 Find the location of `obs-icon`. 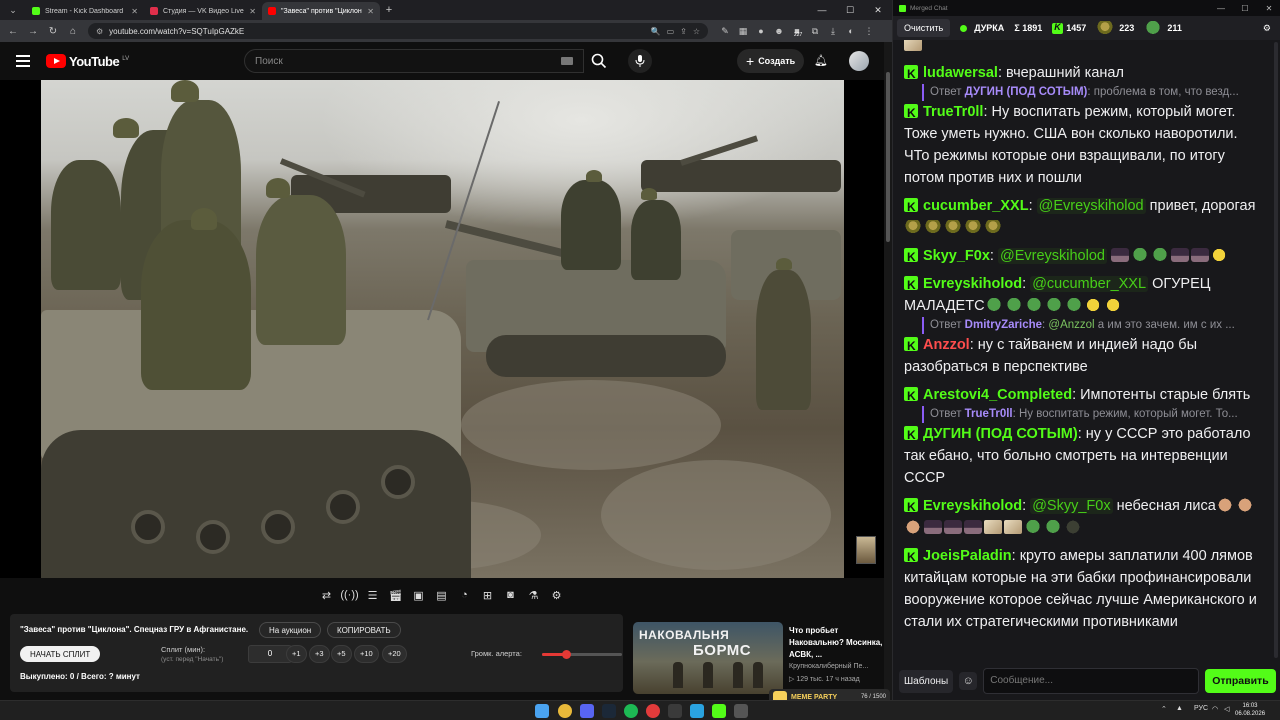

obs-icon is located at coordinates (675, 711).